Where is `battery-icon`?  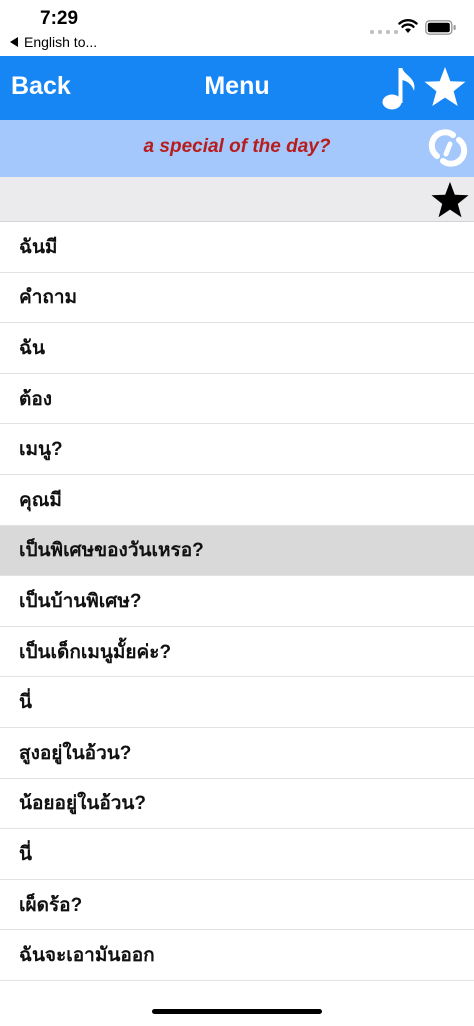
battery-icon is located at coordinates (440, 27).